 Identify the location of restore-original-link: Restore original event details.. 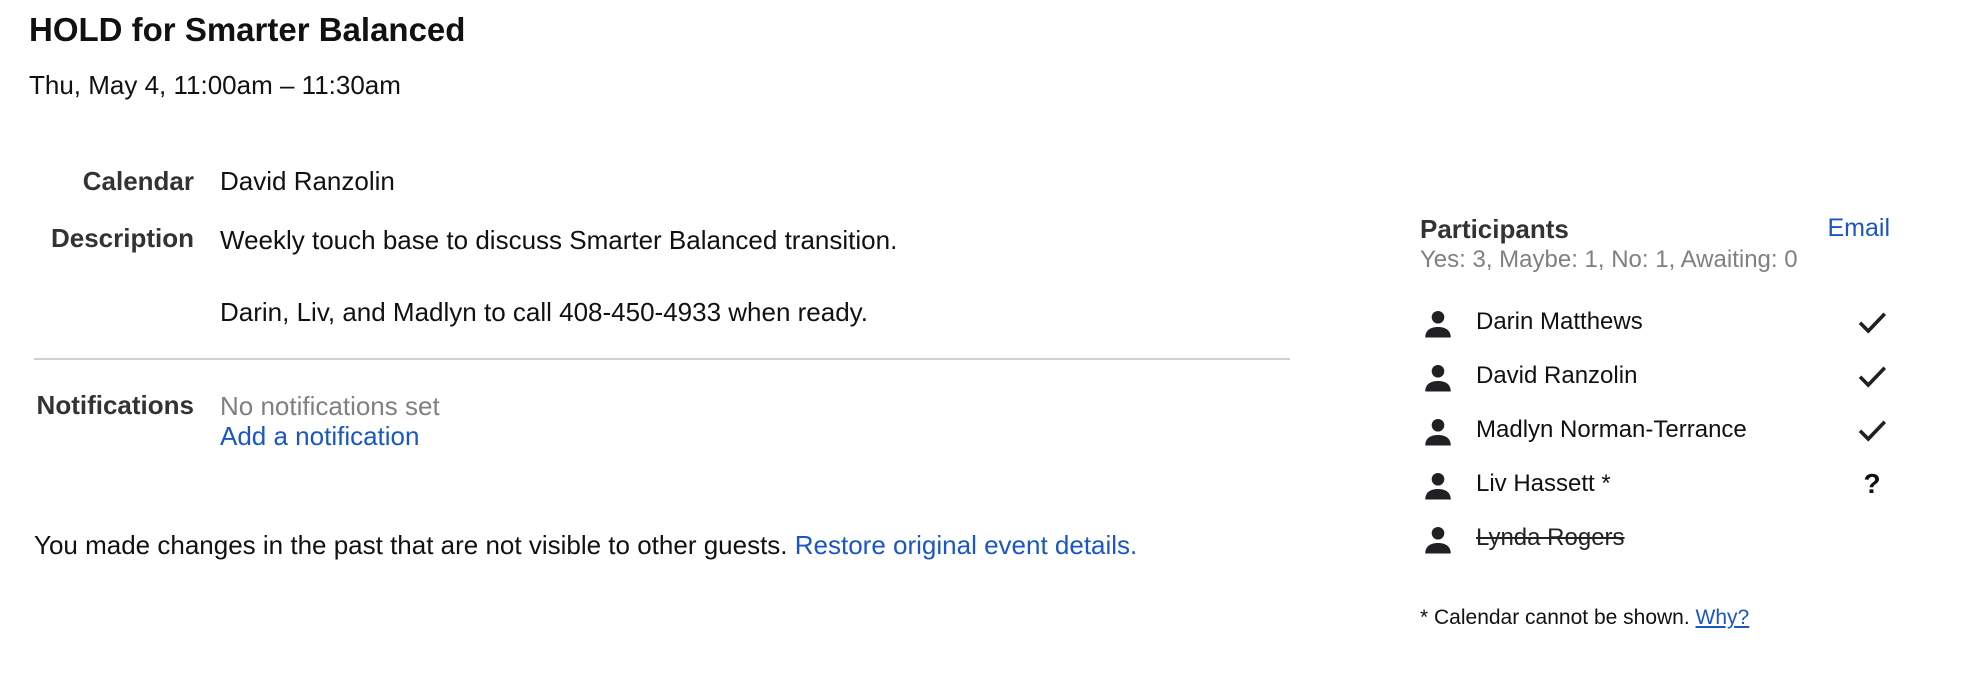
(966, 545).